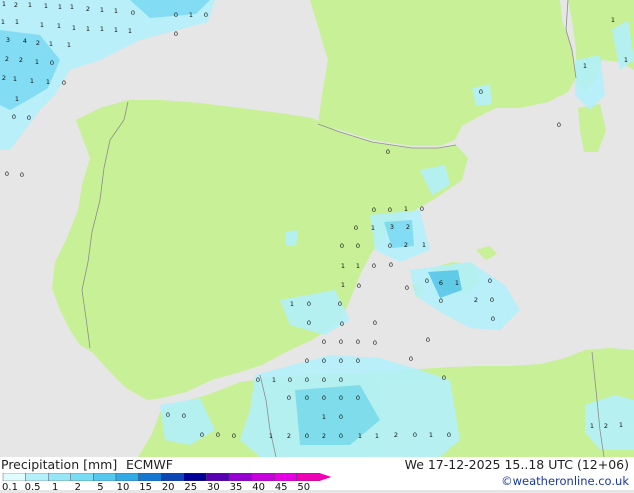  I want to click on color-scale-bar, so click(167, 477).